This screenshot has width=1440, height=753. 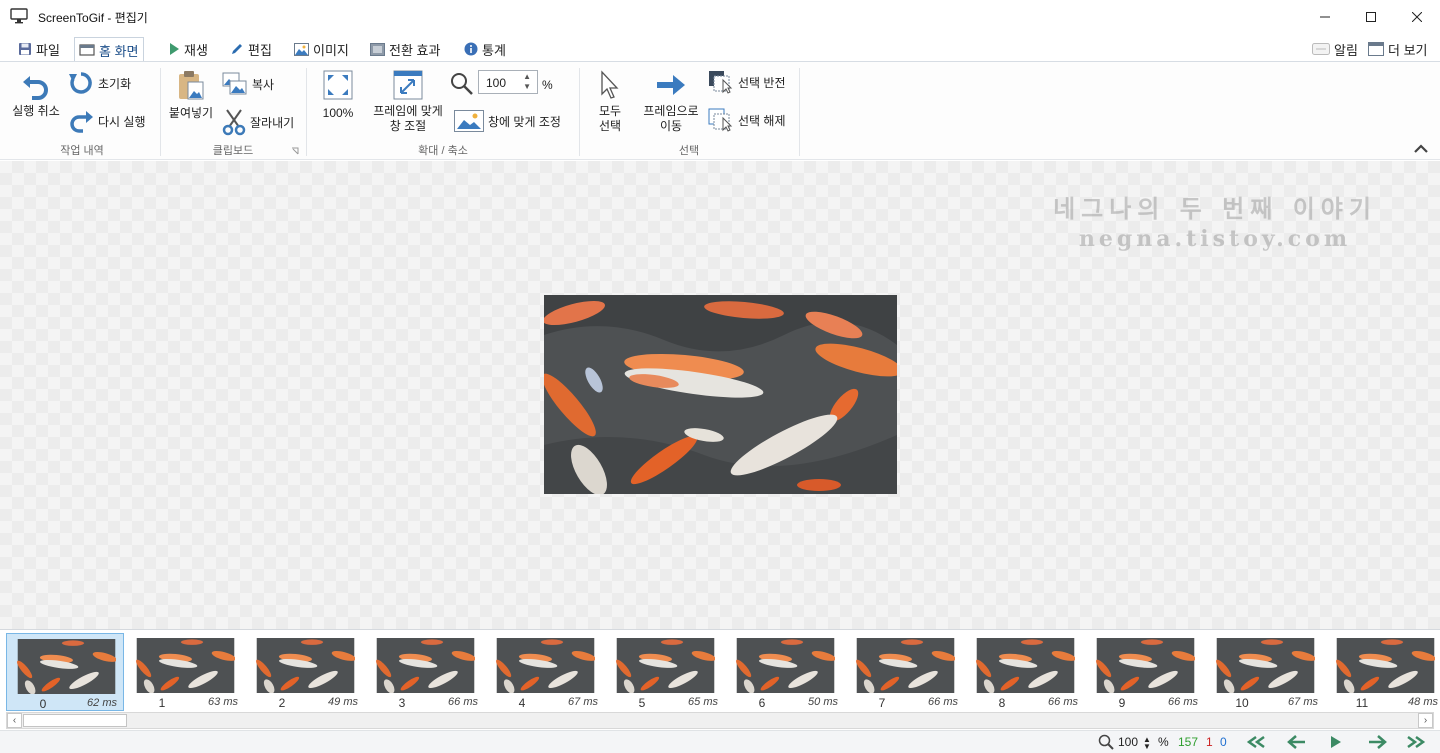 What do you see at coordinates (1303, 702) in the screenshot?
I see `frame-delay: 67 ms` at bounding box center [1303, 702].